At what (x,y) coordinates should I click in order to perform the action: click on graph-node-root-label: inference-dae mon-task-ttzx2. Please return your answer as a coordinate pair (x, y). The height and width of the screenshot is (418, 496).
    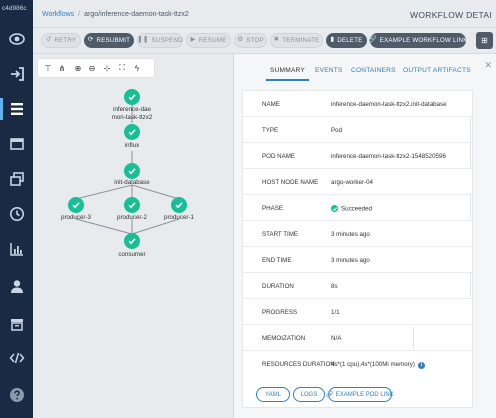
    Looking at the image, I should click on (132, 113).